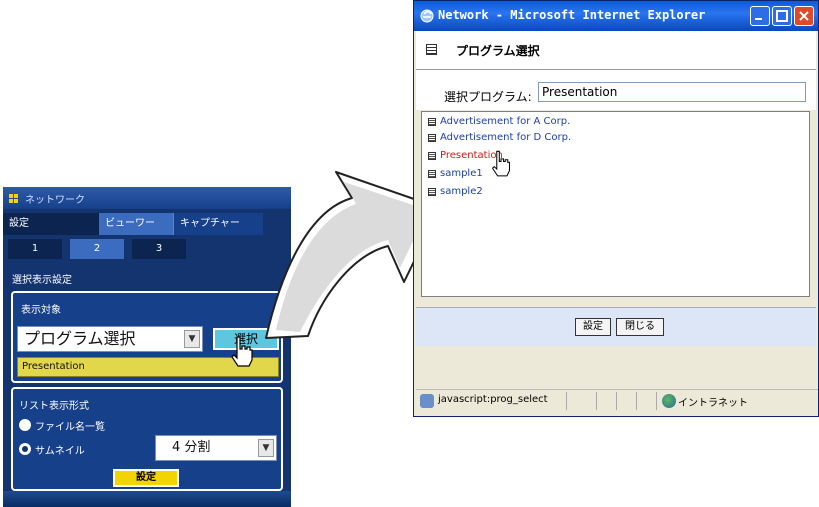 The height and width of the screenshot is (507, 819). Describe the element at coordinates (499, 122) in the screenshot. I see `program-item-a-corp: Advertisement for A Corp.` at that location.